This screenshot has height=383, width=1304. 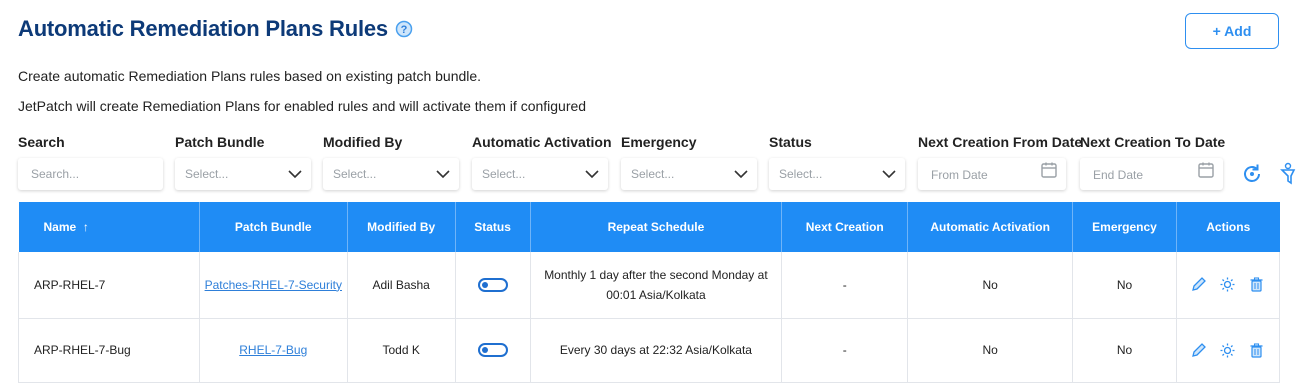 What do you see at coordinates (656, 294) in the screenshot?
I see `schedule-line: 00:01 Asia/Kolkata` at bounding box center [656, 294].